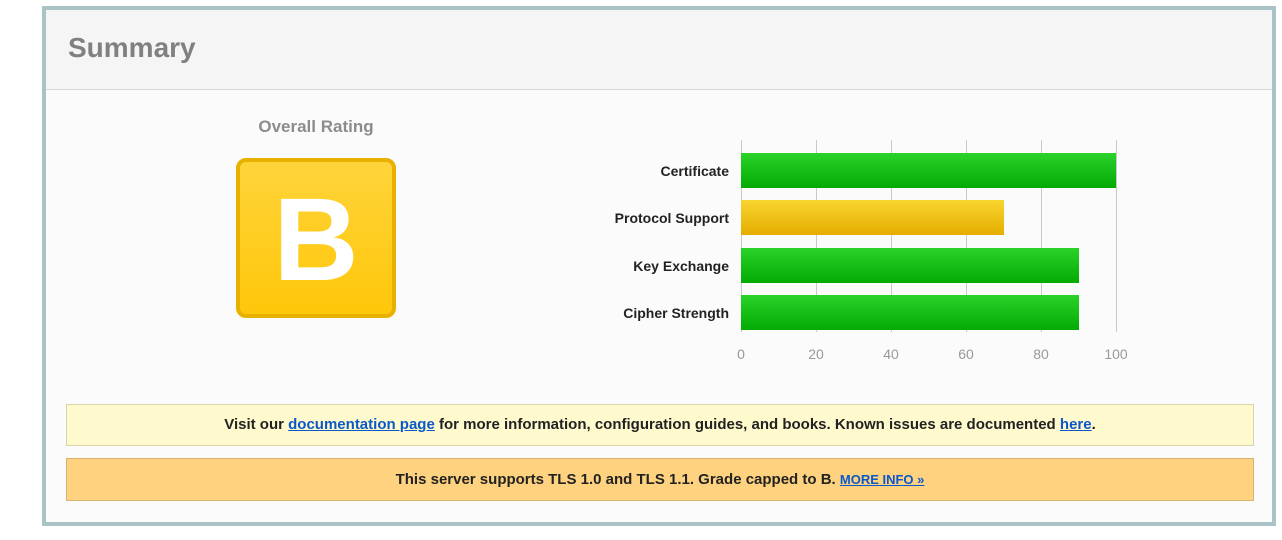 The image size is (1282, 540). What do you see at coordinates (694, 171) in the screenshot?
I see `category-label: Certificate` at bounding box center [694, 171].